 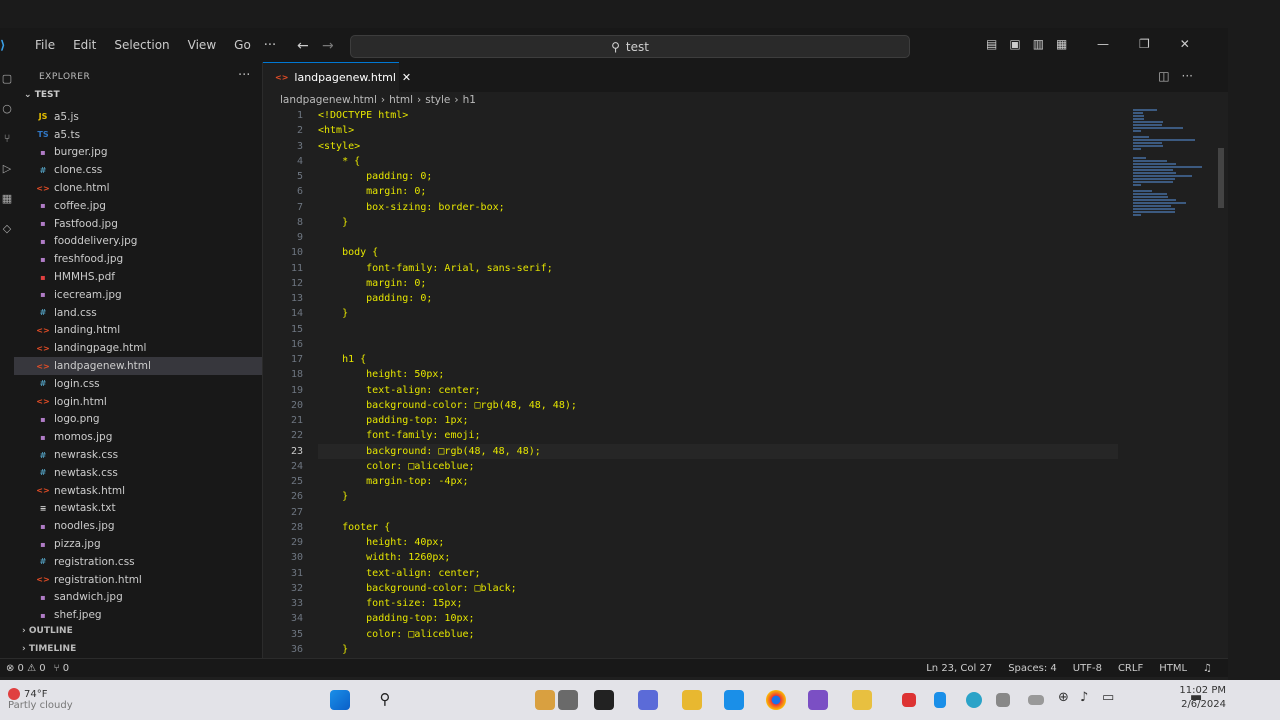 What do you see at coordinates (718, 161) in the screenshot?
I see `code-line: * {` at bounding box center [718, 161].